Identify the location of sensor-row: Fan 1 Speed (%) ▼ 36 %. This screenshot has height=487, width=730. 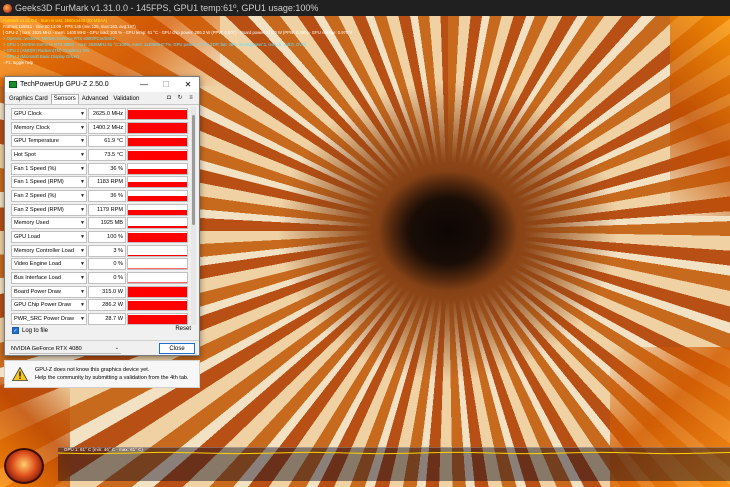
(102, 169).